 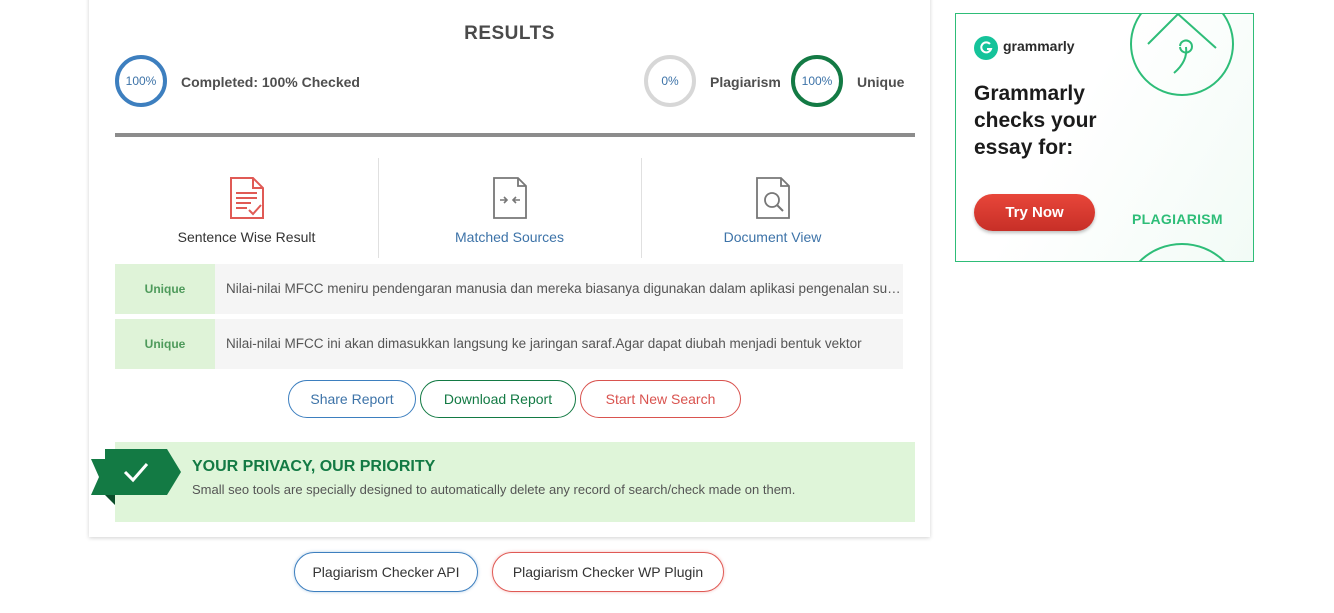 I want to click on grammarly-logo-icon, so click(x=986, y=48).